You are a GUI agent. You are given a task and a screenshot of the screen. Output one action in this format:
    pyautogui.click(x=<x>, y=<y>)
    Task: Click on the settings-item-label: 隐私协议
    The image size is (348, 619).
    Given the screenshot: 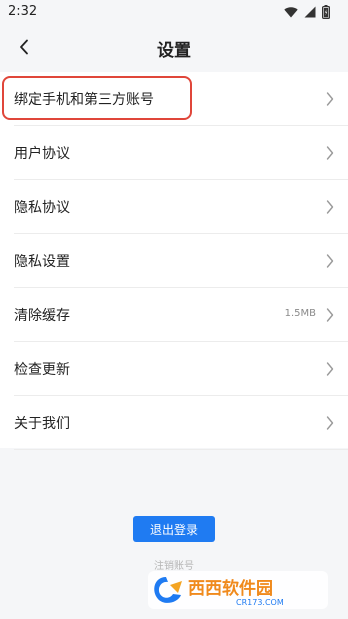 What is the action you would take?
    pyautogui.click(x=42, y=208)
    